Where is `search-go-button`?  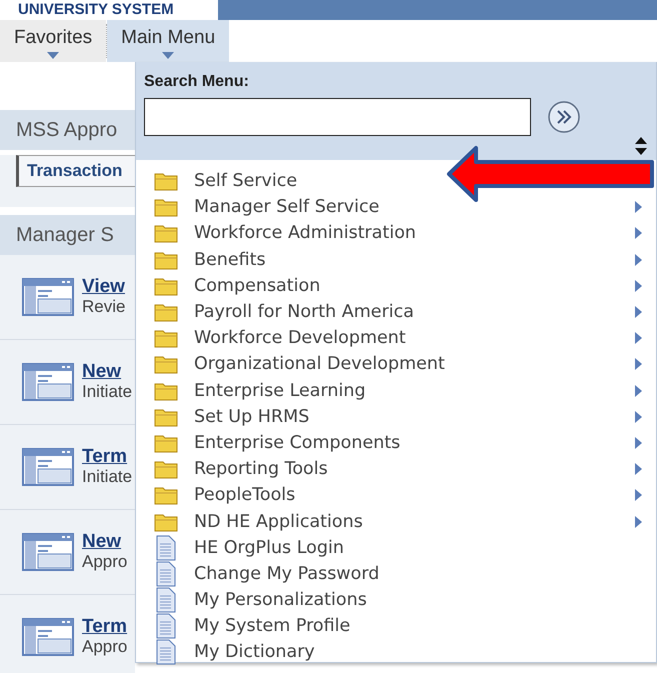 search-go-button is located at coordinates (564, 117).